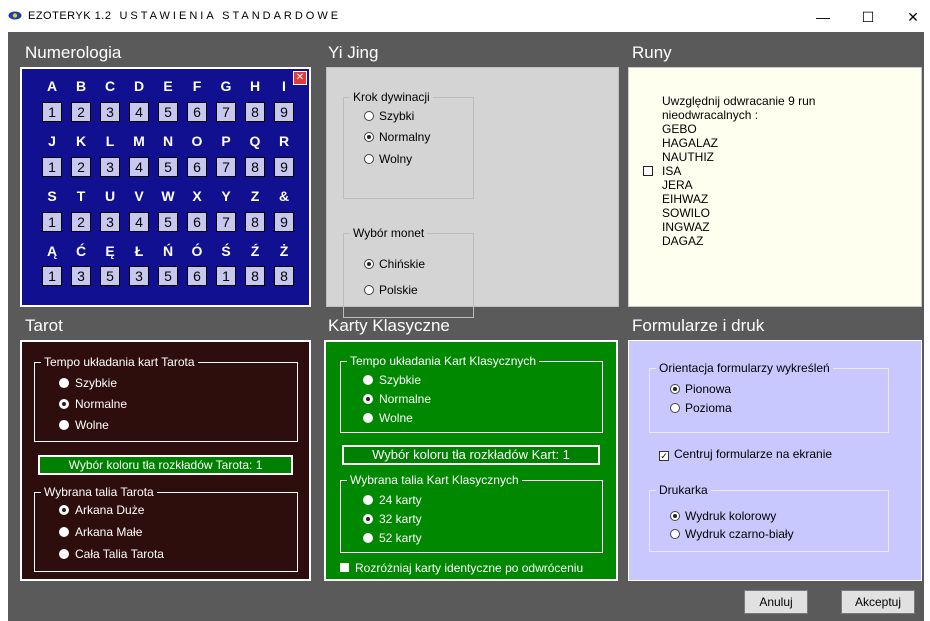  What do you see at coordinates (388, 159) in the screenshot?
I see `radio-wolny: Wolny` at bounding box center [388, 159].